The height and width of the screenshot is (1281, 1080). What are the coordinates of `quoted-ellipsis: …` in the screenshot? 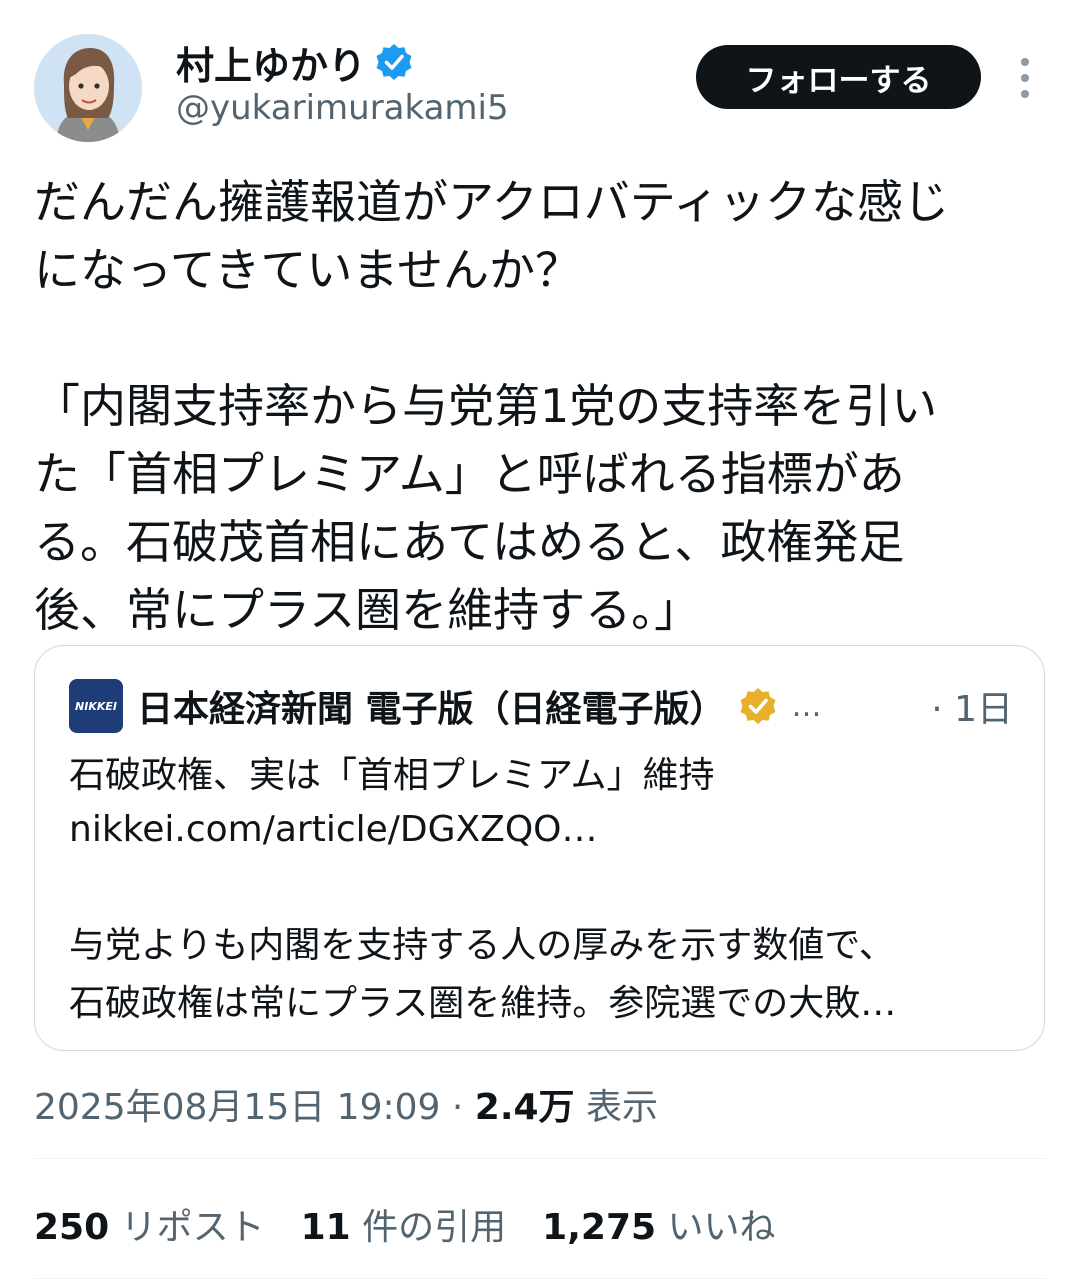 It's located at (806, 706).